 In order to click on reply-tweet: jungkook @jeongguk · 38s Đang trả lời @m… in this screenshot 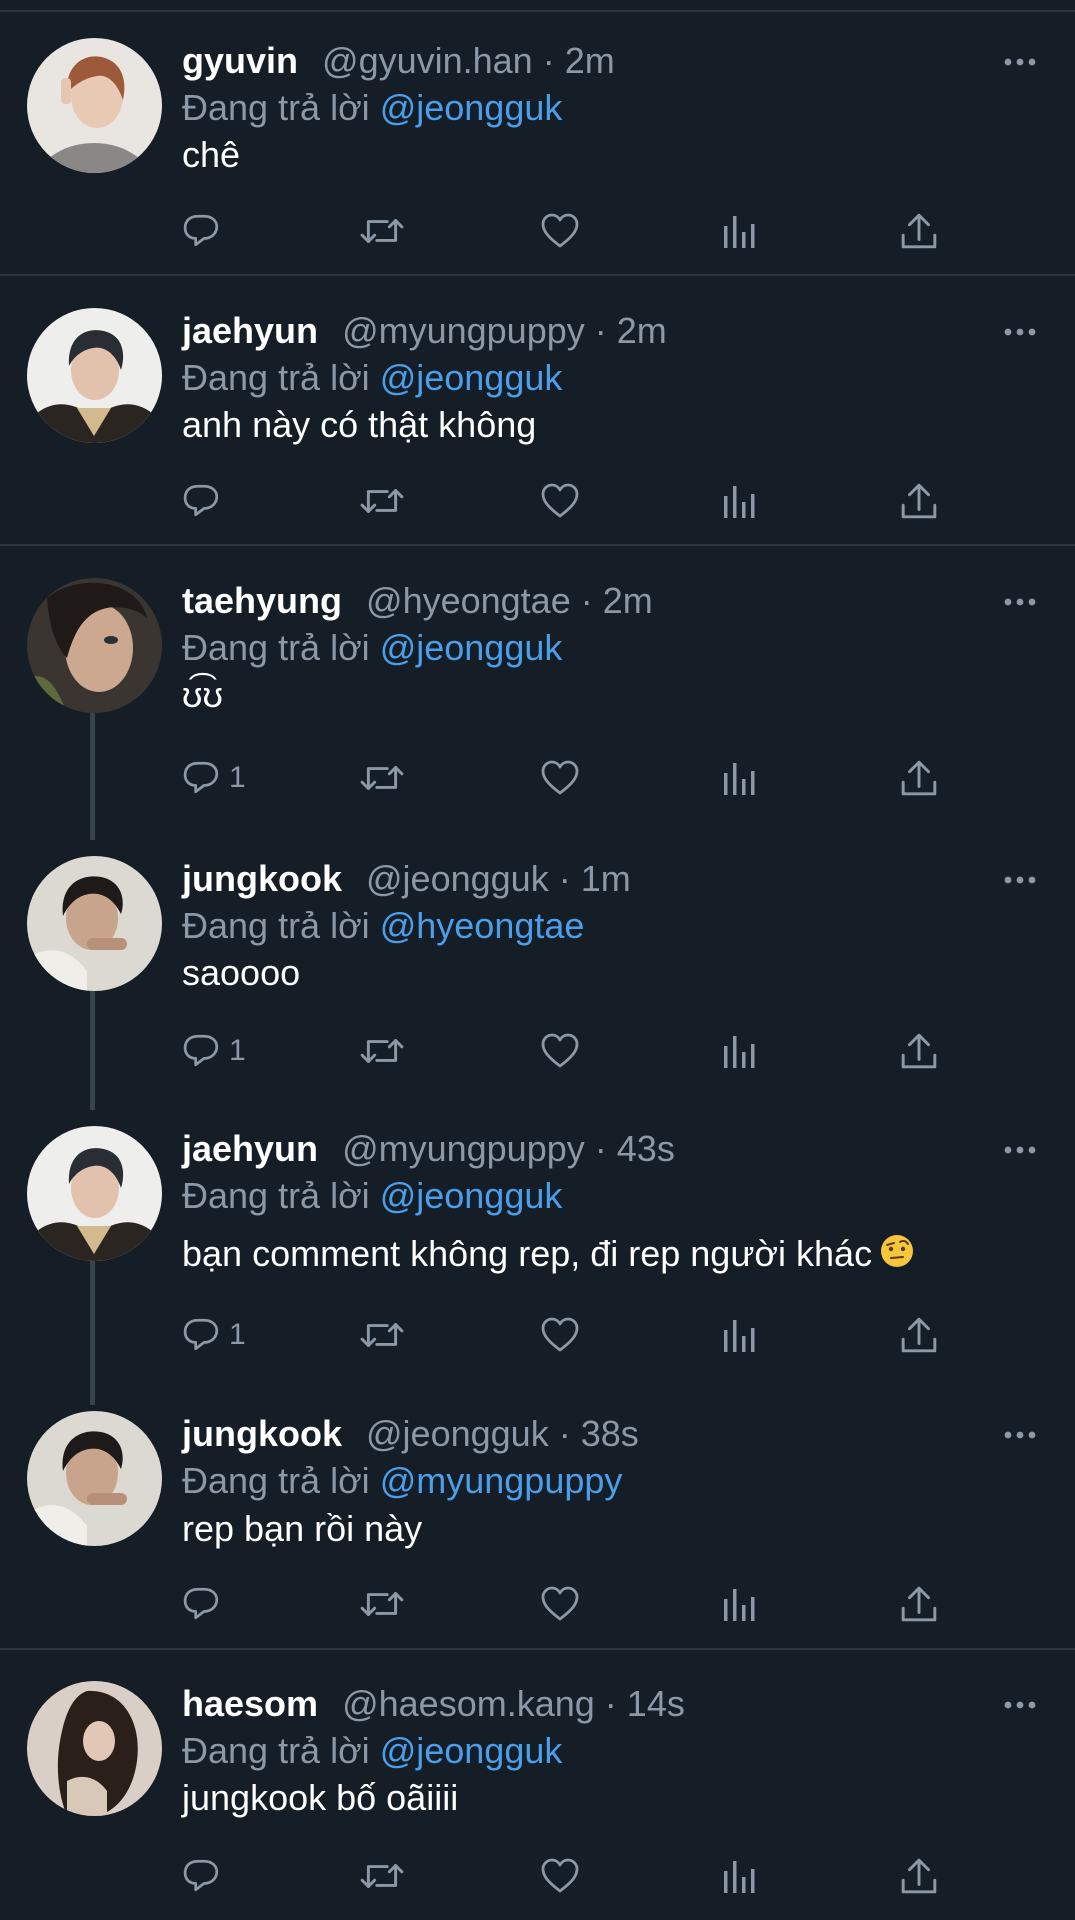, I will do `click(537, 1517)`.